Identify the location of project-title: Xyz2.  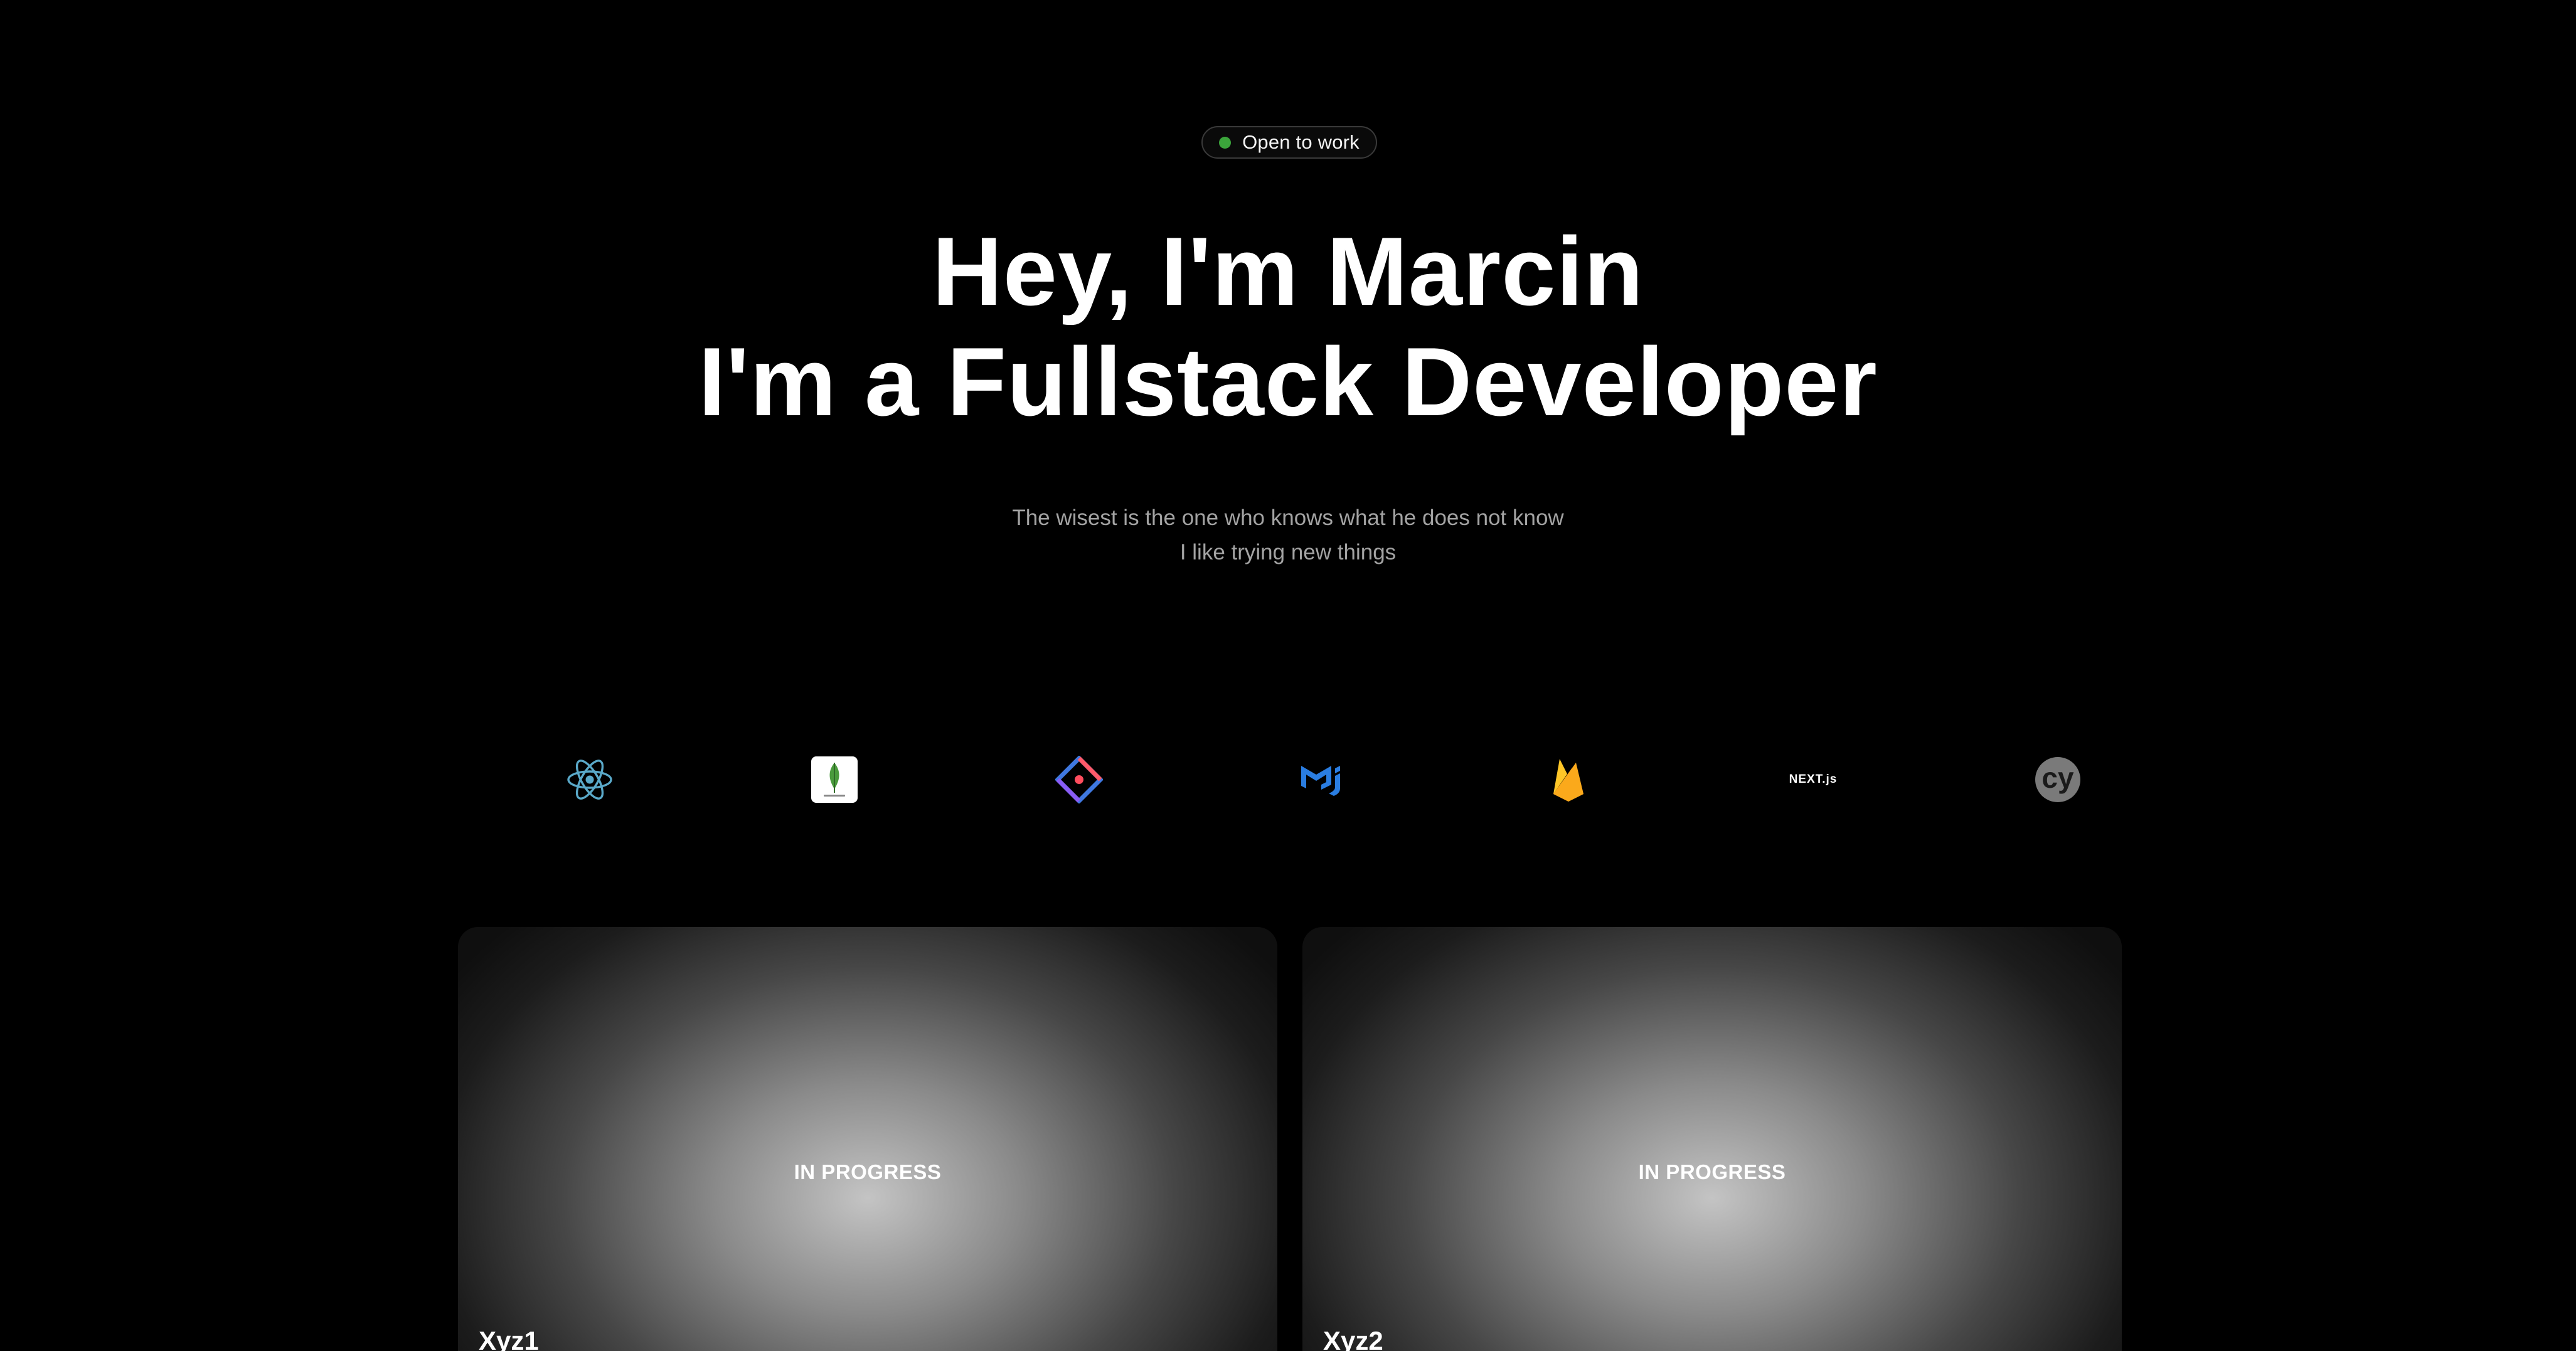
(1353, 1338).